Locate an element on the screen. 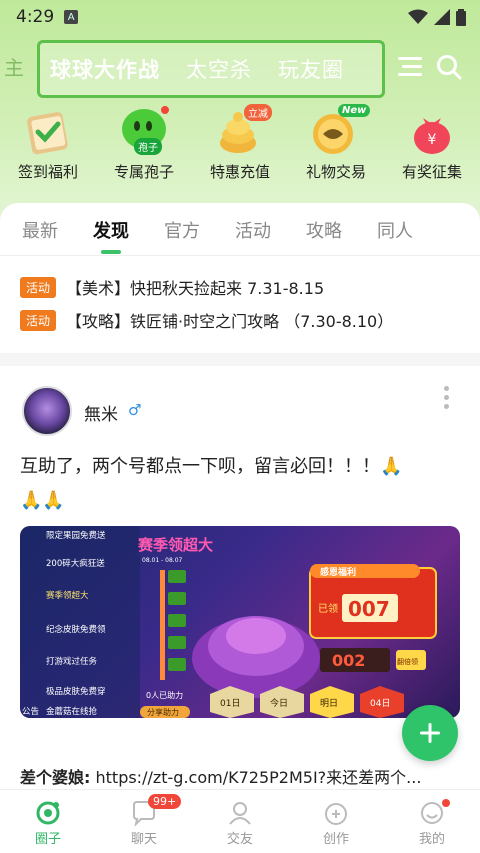 The width and height of the screenshot is (480, 853). banner-menu-item: 打游戏过任务 is located at coordinates (72, 661).